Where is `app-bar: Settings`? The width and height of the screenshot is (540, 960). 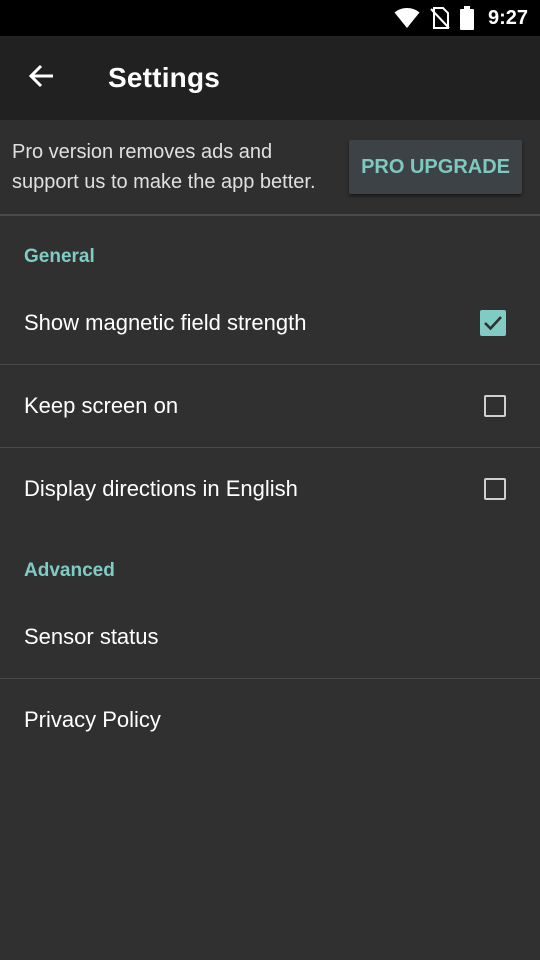
app-bar: Settings is located at coordinates (270, 78).